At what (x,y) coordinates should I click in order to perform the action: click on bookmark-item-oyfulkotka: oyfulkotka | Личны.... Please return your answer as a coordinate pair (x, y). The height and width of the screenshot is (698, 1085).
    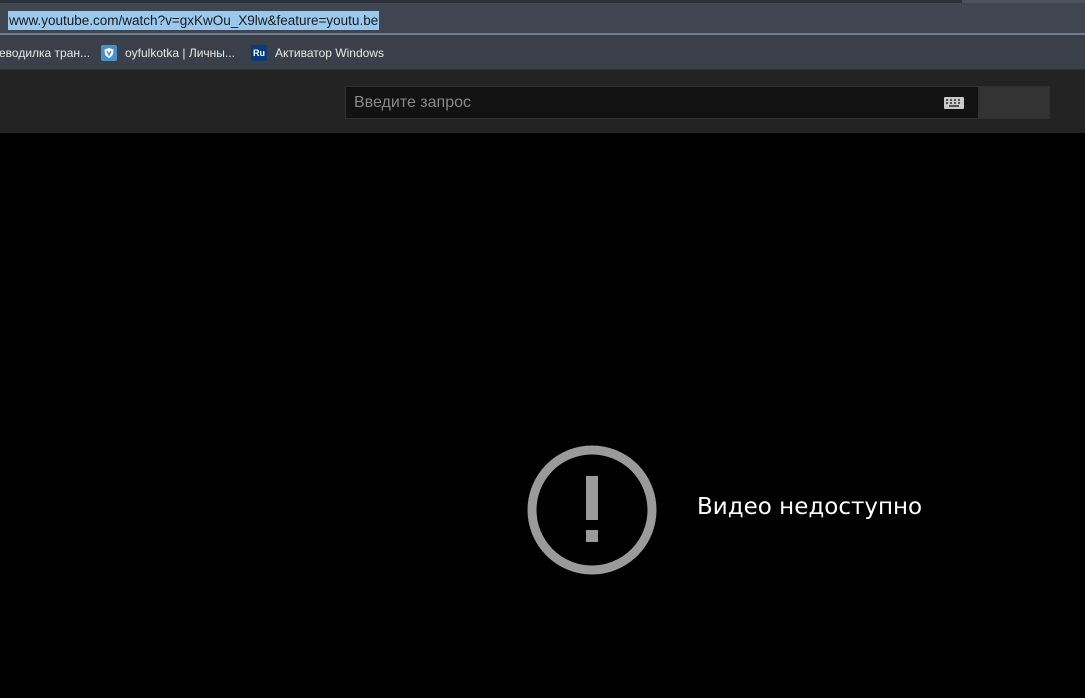
    Looking at the image, I should click on (168, 53).